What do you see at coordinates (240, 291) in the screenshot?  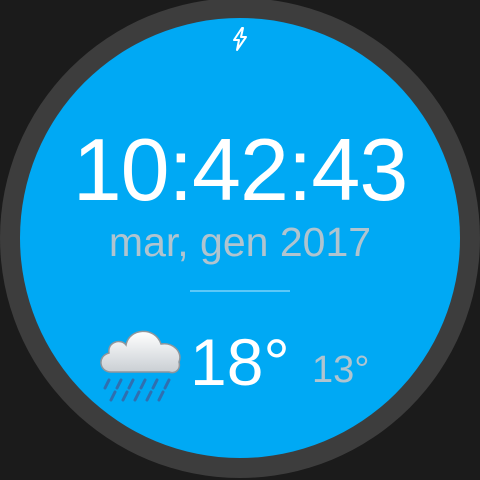 I see `divider` at bounding box center [240, 291].